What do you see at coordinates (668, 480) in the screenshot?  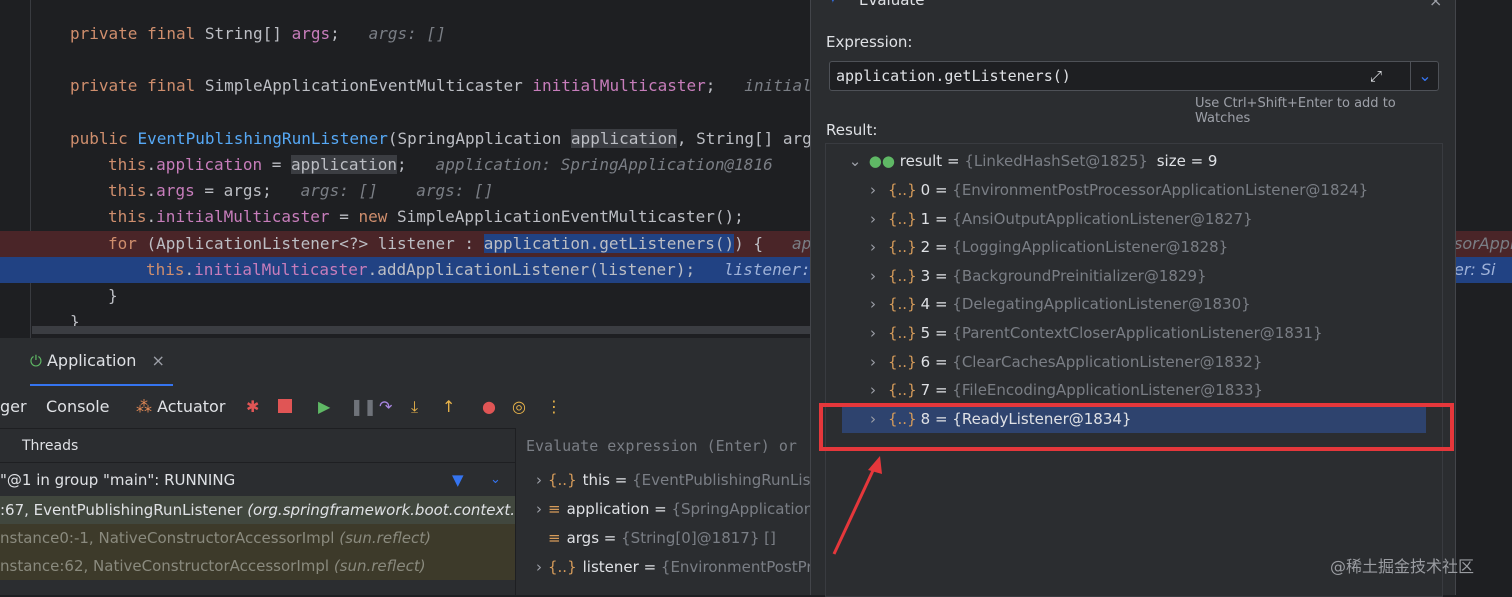 I see `variable-row: › {..} this = {EventPublishingRunListe` at bounding box center [668, 480].